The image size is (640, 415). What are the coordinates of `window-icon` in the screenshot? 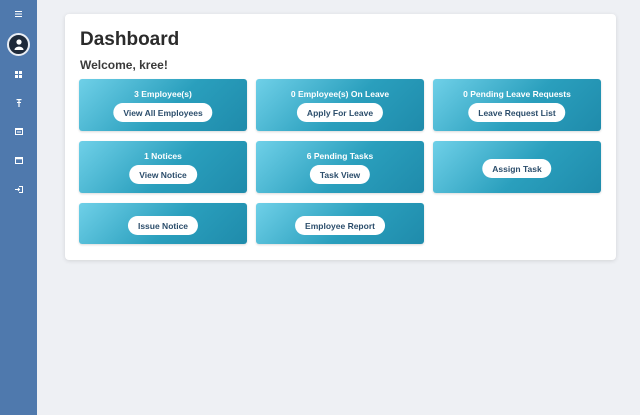 It's located at (18, 160).